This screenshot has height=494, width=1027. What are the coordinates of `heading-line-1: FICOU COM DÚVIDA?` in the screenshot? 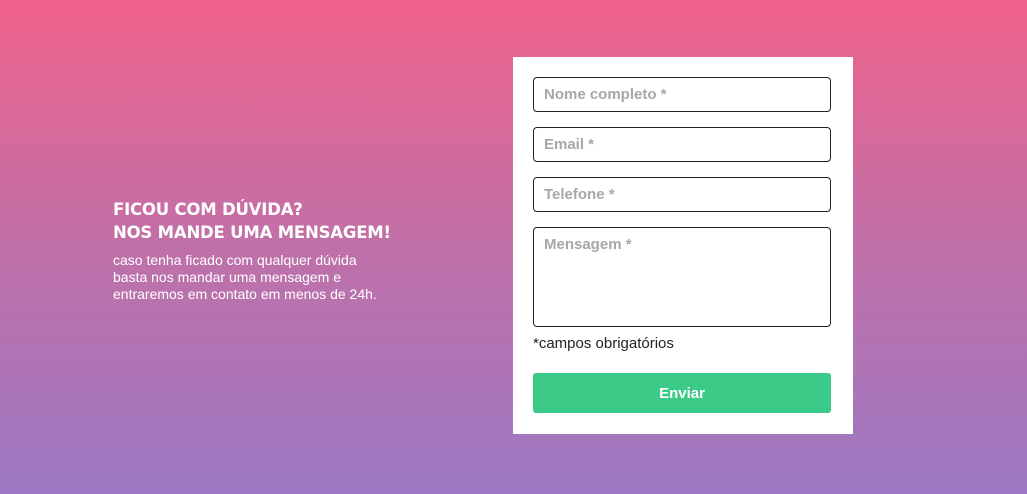 It's located at (208, 209).